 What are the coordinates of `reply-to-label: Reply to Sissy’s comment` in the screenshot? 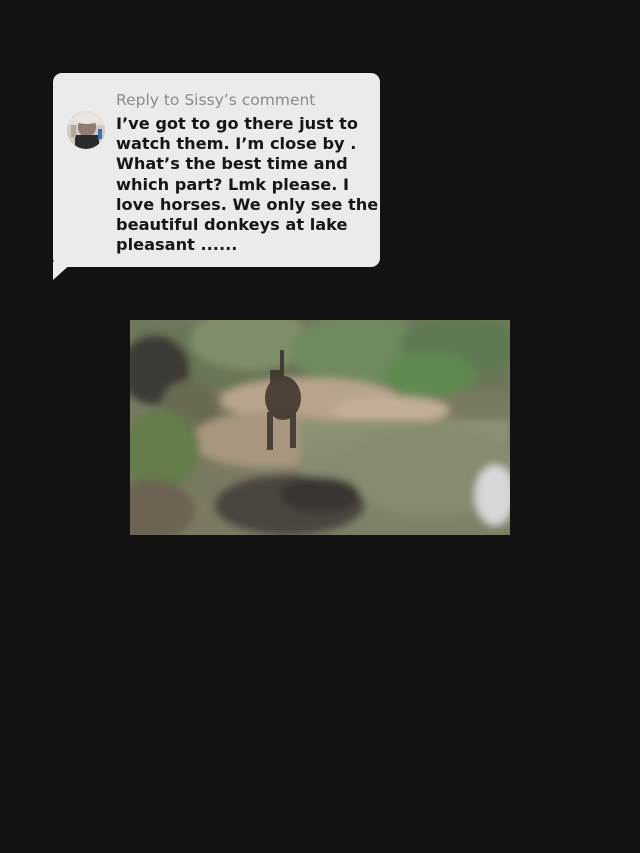 It's located at (216, 100).